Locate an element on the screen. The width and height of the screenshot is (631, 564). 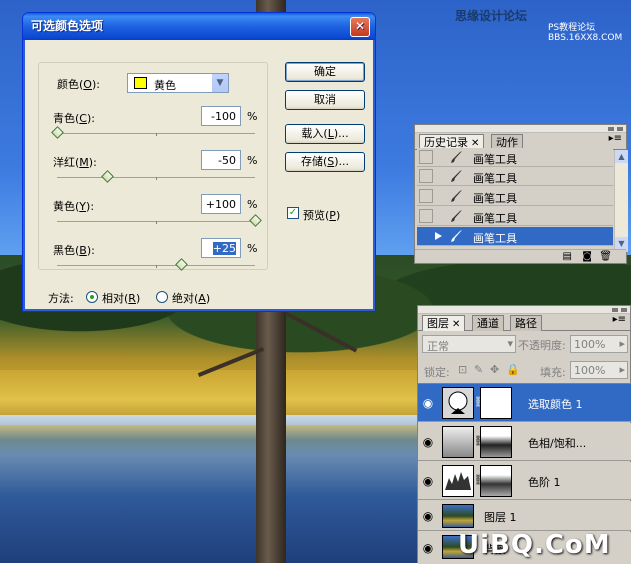
tab-layers: 图层 ✕ is located at coordinates (444, 323).